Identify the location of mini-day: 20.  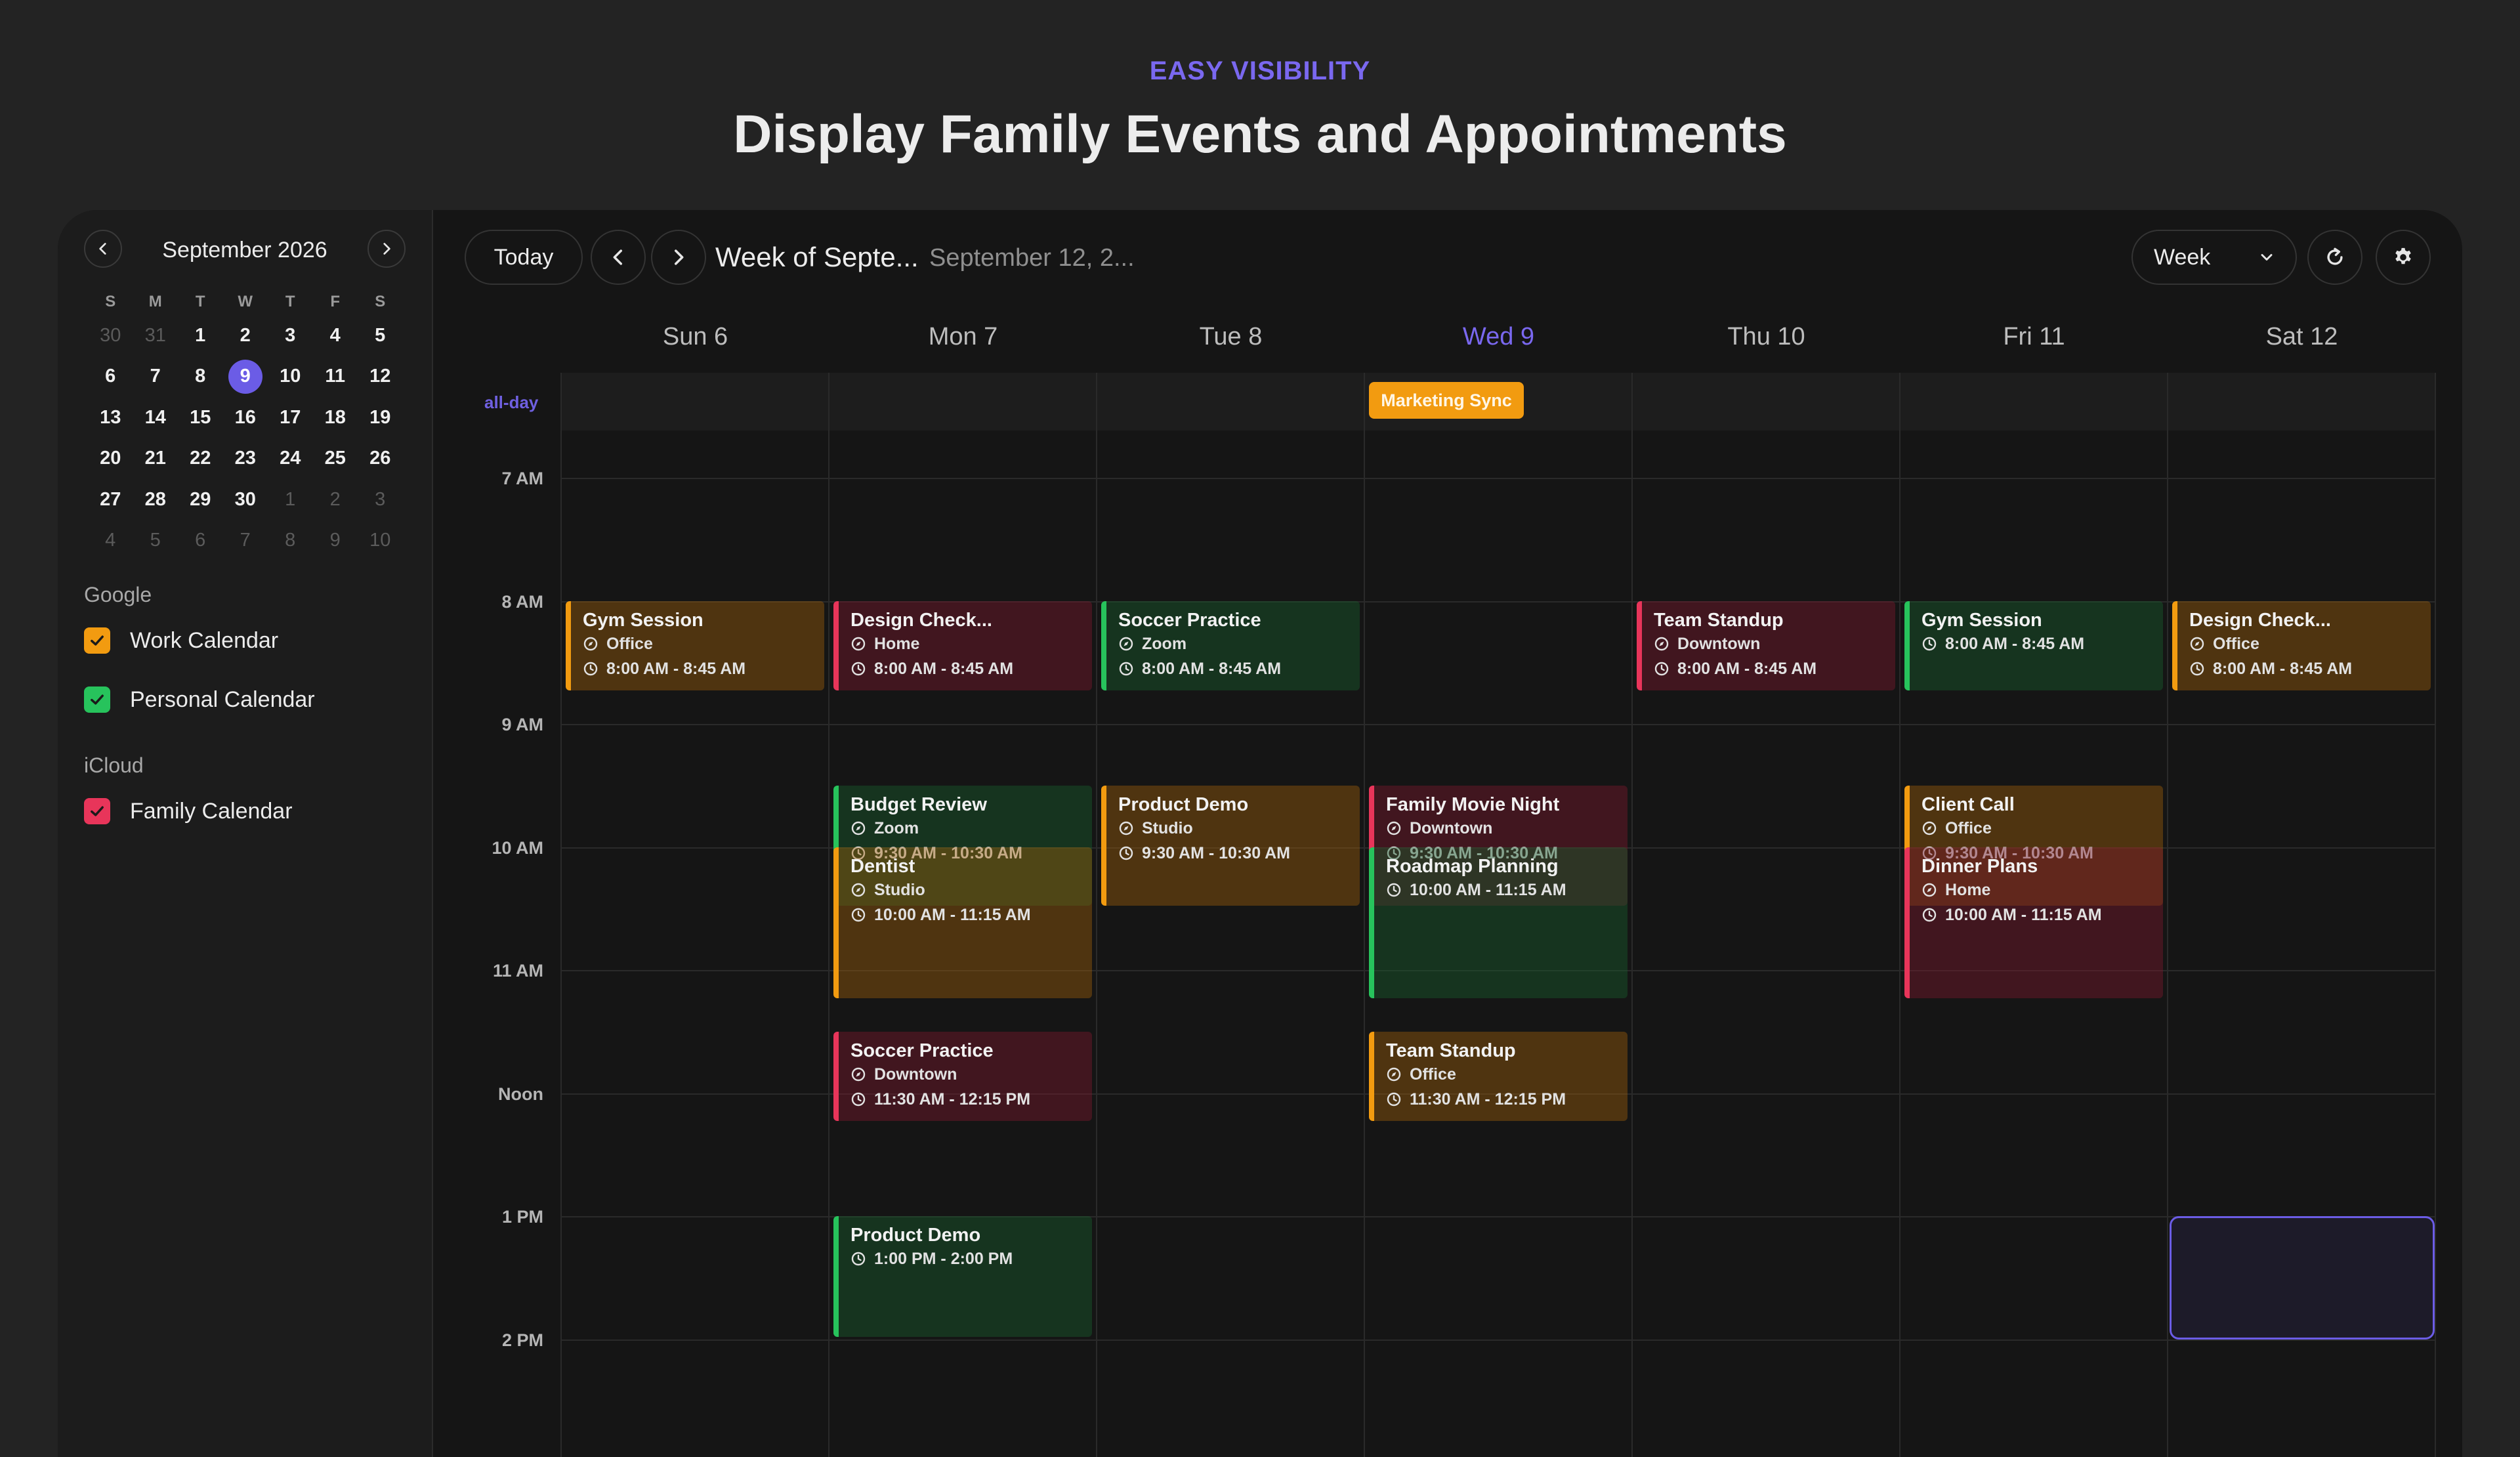
(110, 459).